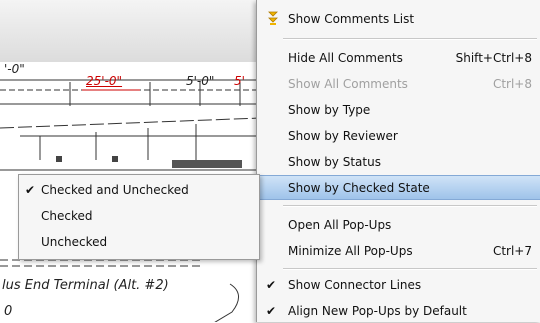  What do you see at coordinates (67, 216) in the screenshot?
I see `submenu-item-label: Checked` at bounding box center [67, 216].